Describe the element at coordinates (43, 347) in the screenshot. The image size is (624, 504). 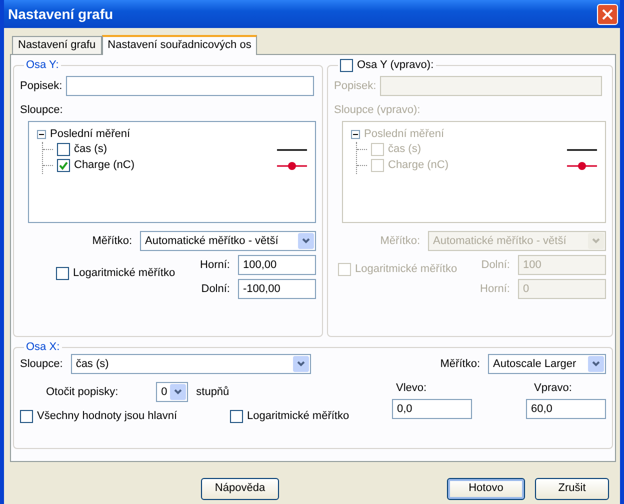
I see `group-title: Osa X:` at that location.